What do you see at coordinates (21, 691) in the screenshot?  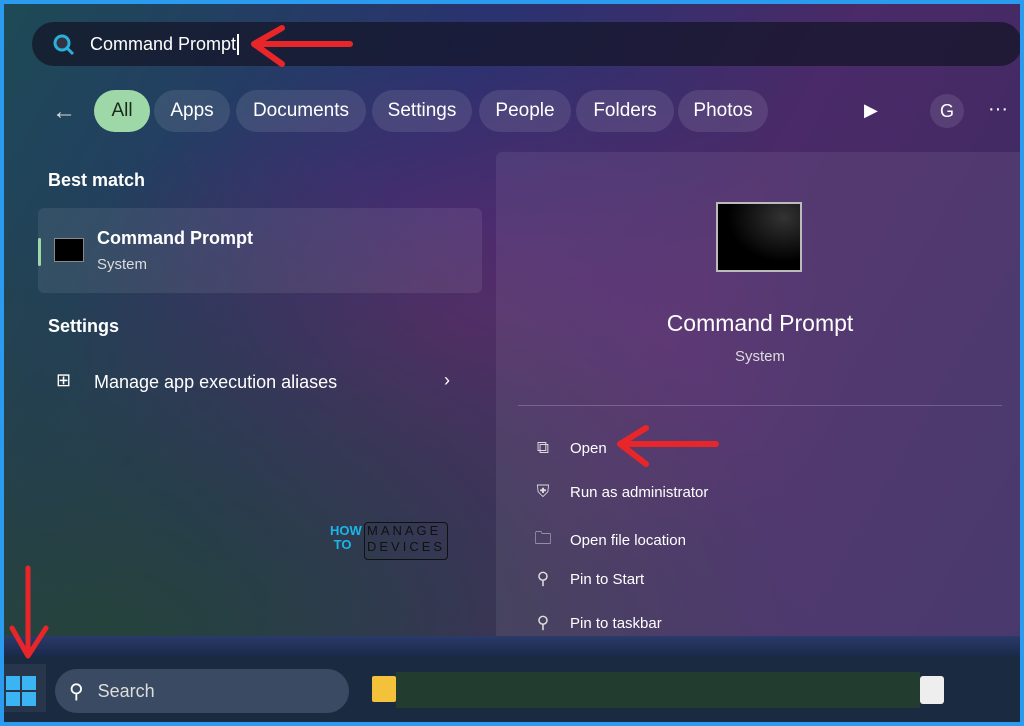 I see `windows-icon` at bounding box center [21, 691].